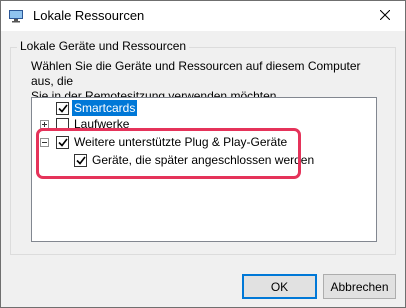 The width and height of the screenshot is (406, 308). I want to click on window-title: Lokale Ressourcen, so click(89, 15).